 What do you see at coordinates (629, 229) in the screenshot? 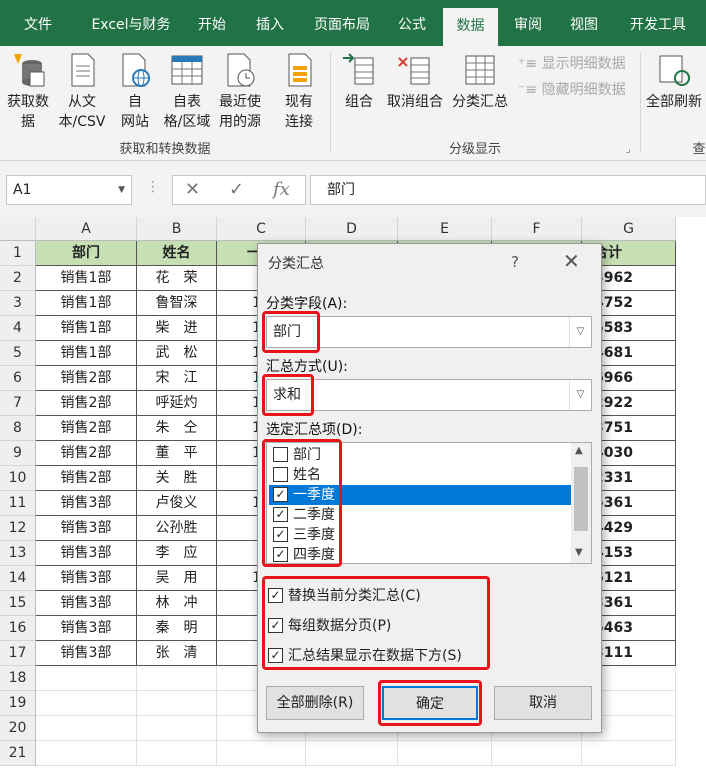
I see `column-header: G` at bounding box center [629, 229].